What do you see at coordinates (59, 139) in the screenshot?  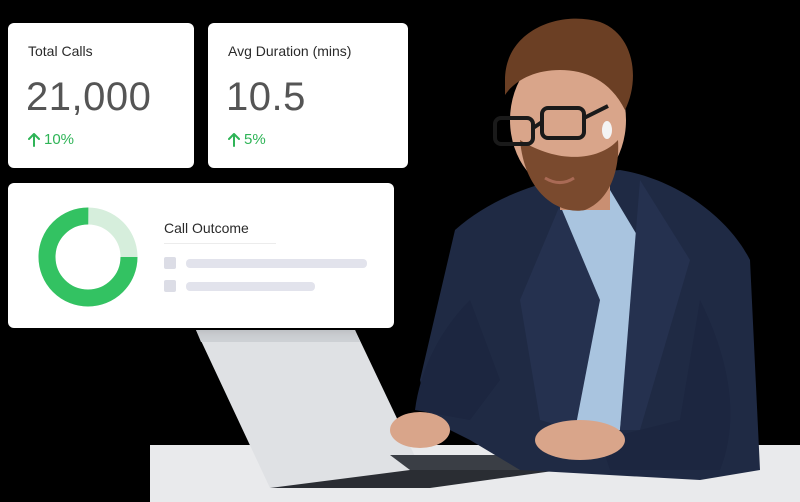 I see `total-calls-delta-text: 10%` at bounding box center [59, 139].